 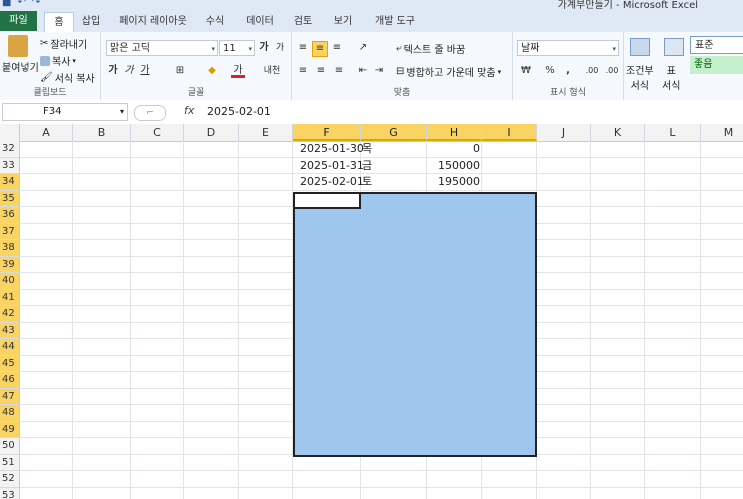 I want to click on column-header-e: E, so click(x=266, y=132).